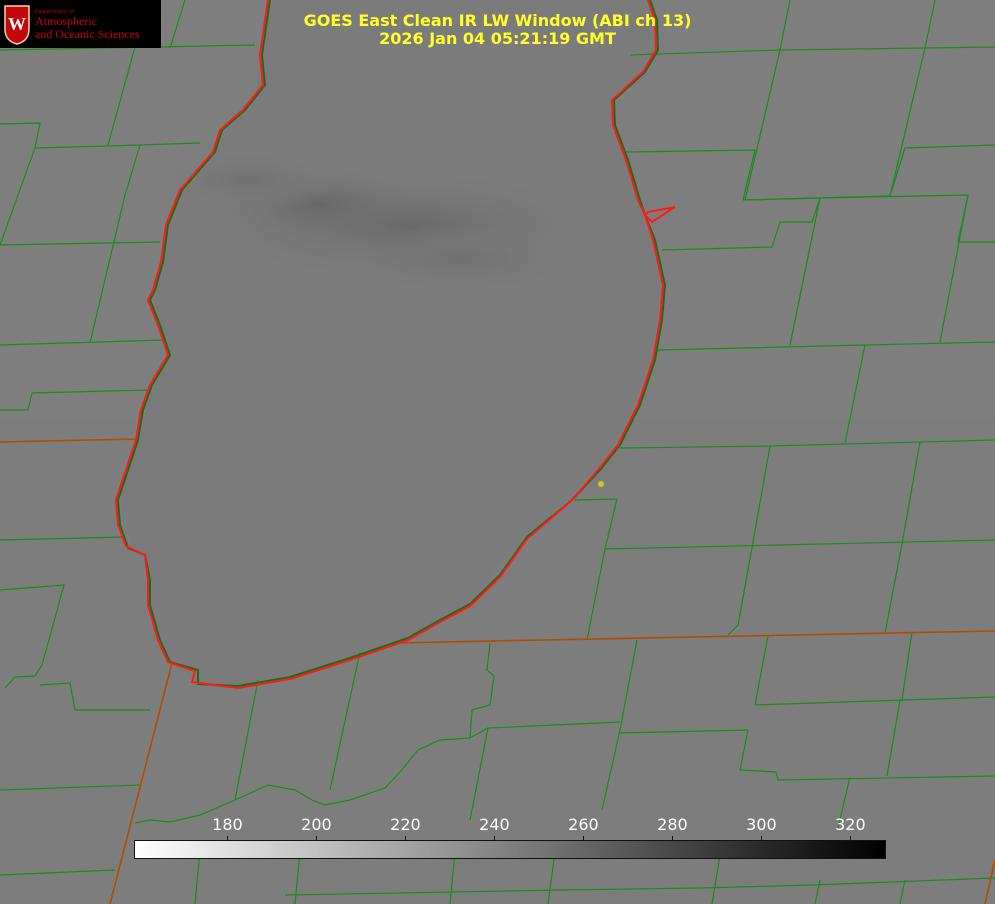 Image resolution: width=995 pixels, height=904 pixels. Describe the element at coordinates (761, 824) in the screenshot. I see `colorbar-tick-label: 300` at that location.